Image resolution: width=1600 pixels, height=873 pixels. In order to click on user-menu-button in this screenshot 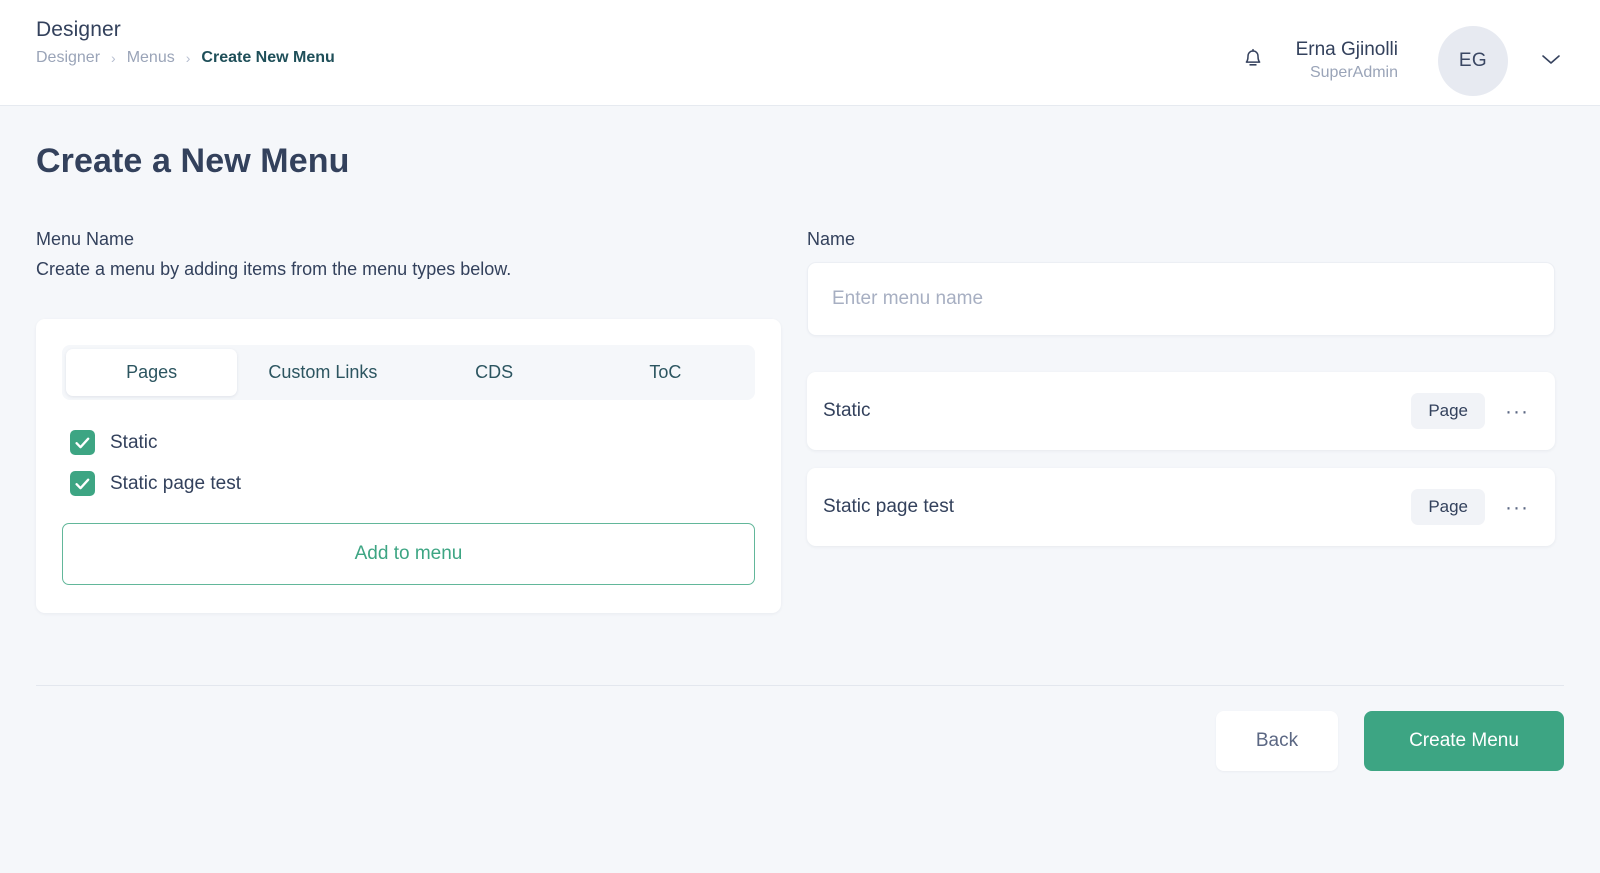, I will do `click(1551, 61)`.